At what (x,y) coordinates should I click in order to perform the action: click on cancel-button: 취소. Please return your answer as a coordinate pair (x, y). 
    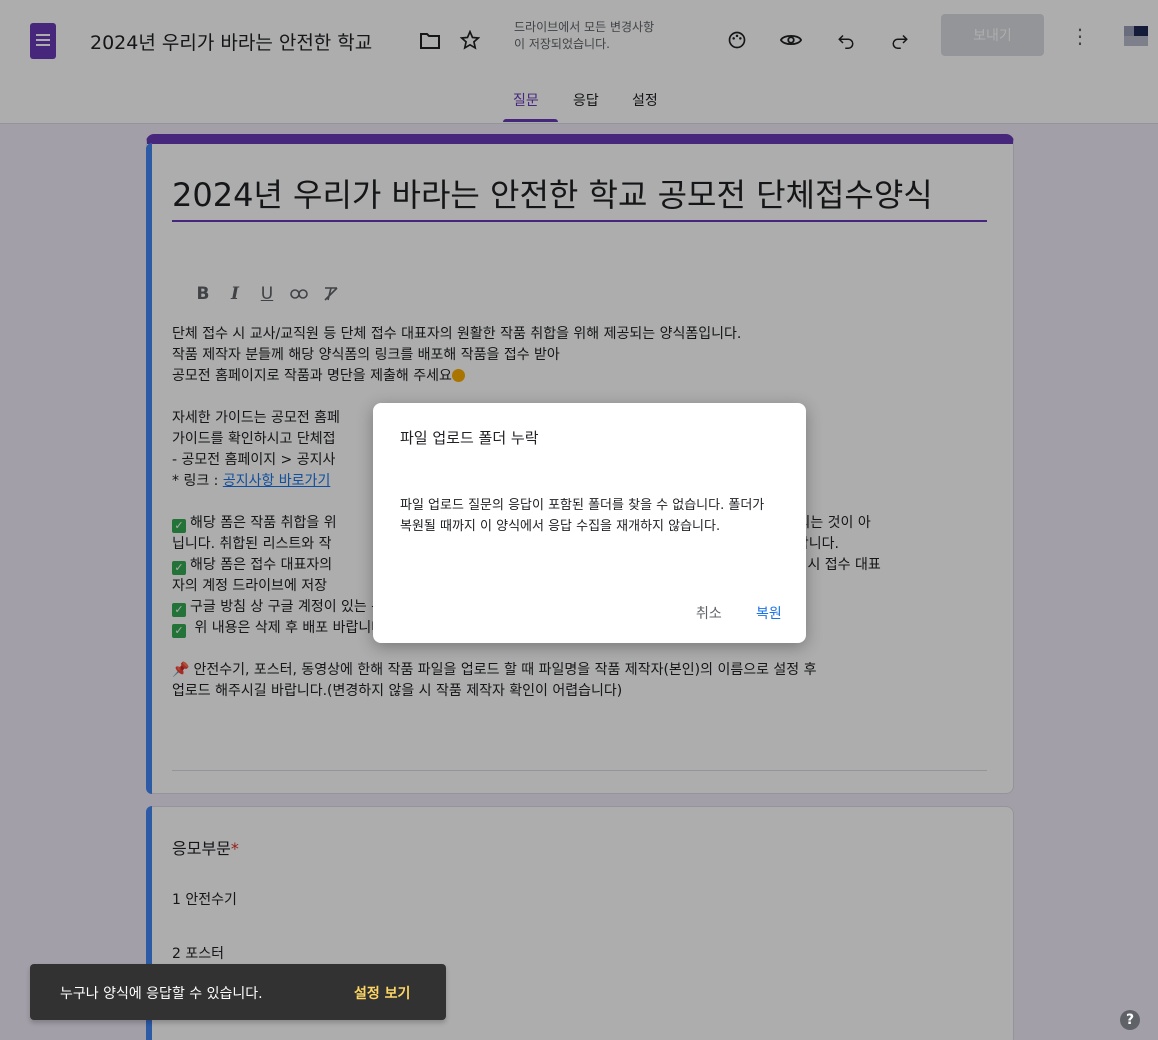
    Looking at the image, I should click on (709, 613).